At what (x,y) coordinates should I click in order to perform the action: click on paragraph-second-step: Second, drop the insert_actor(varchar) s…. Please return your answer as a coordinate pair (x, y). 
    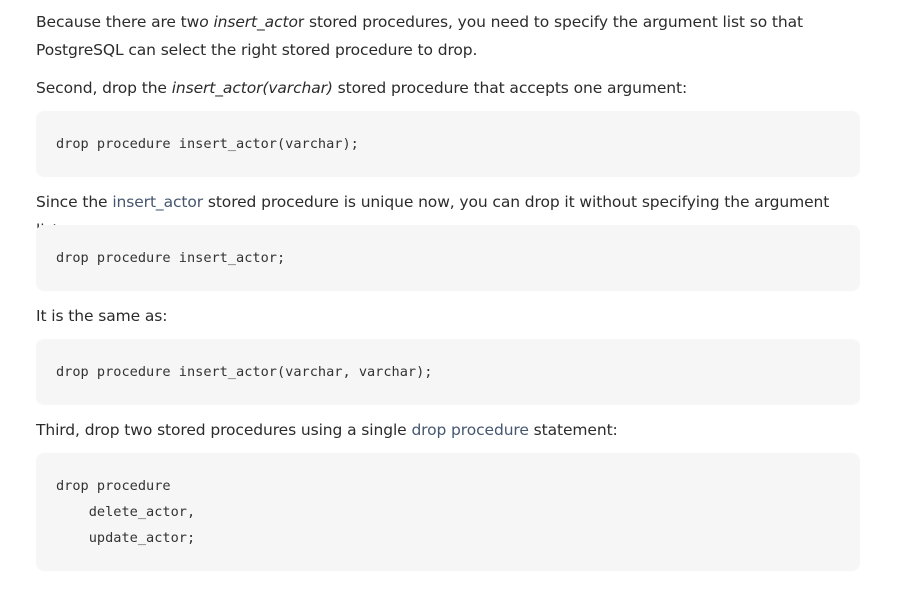
    Looking at the image, I should click on (361, 88).